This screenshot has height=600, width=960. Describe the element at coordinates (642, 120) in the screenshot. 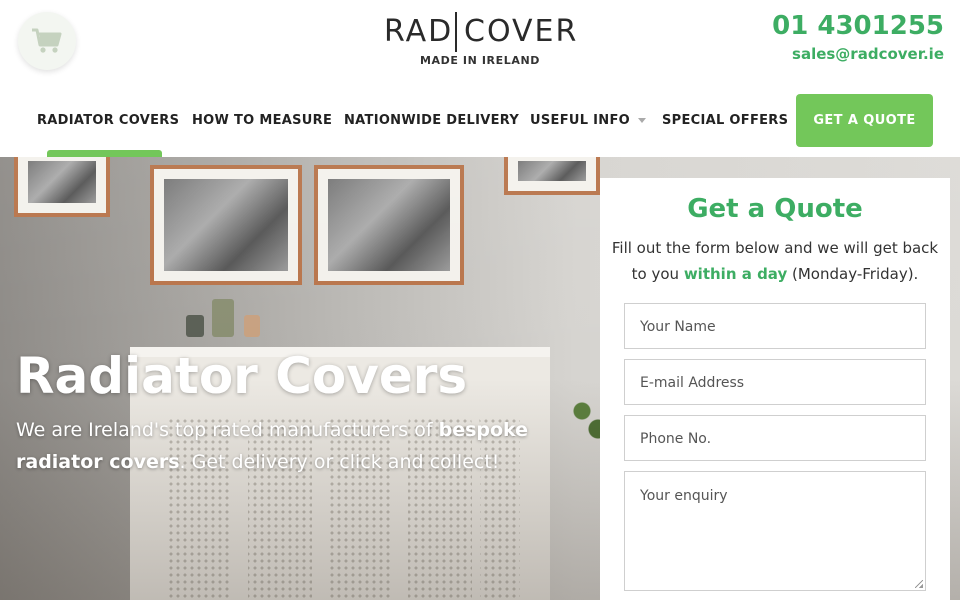

I see `chevron-down-icon` at that location.